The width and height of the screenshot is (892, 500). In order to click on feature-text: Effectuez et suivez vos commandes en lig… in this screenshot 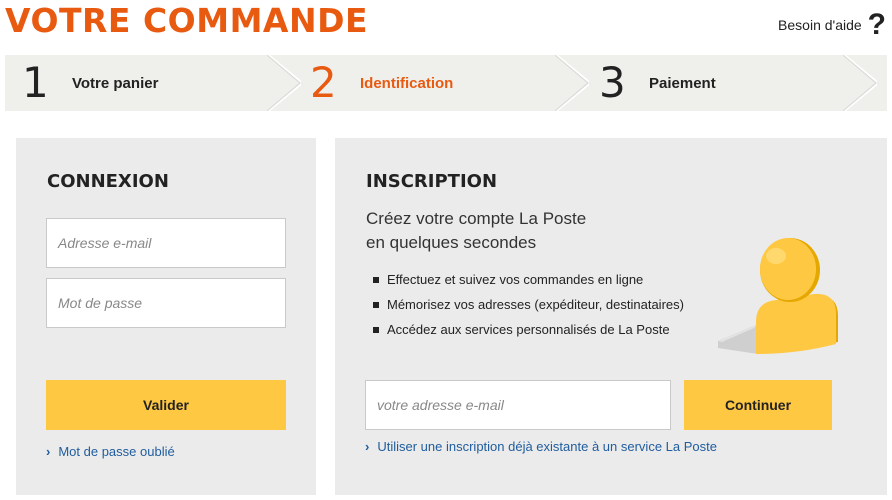, I will do `click(515, 279)`.